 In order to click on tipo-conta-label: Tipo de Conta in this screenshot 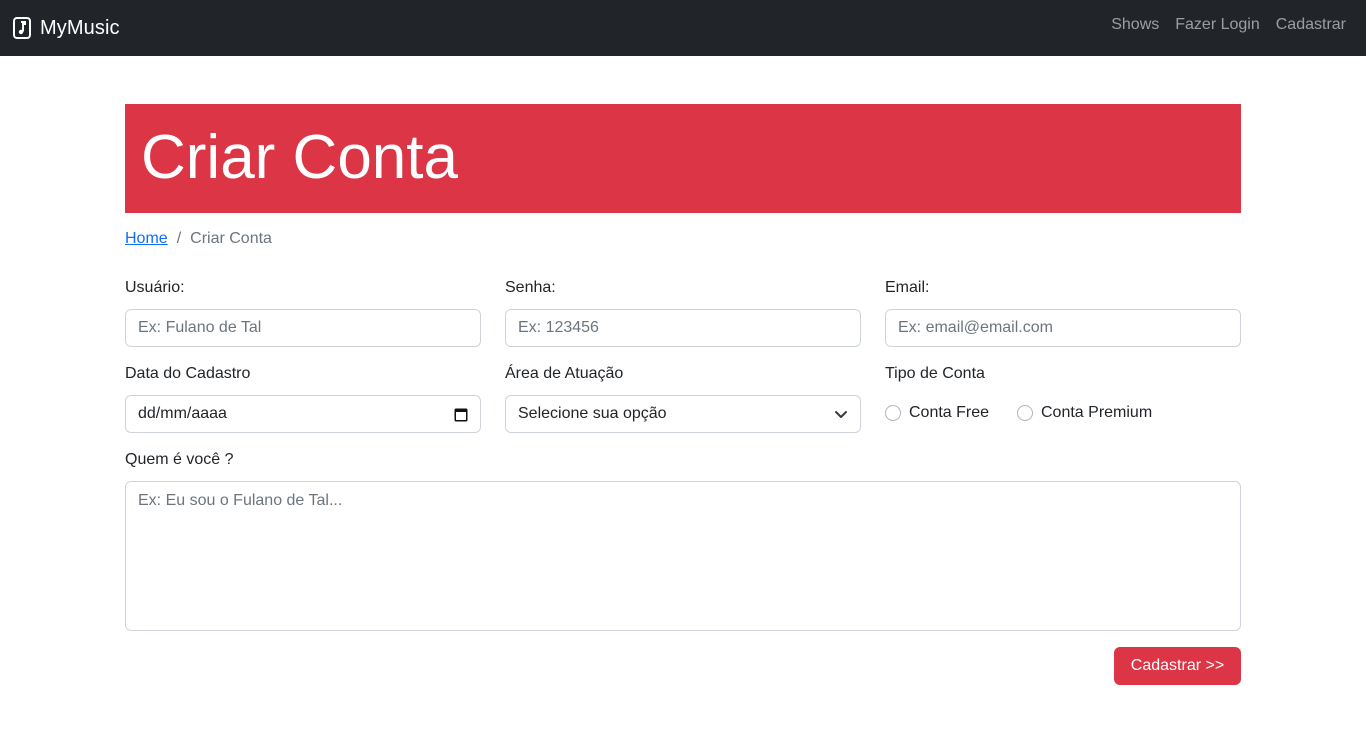, I will do `click(935, 373)`.